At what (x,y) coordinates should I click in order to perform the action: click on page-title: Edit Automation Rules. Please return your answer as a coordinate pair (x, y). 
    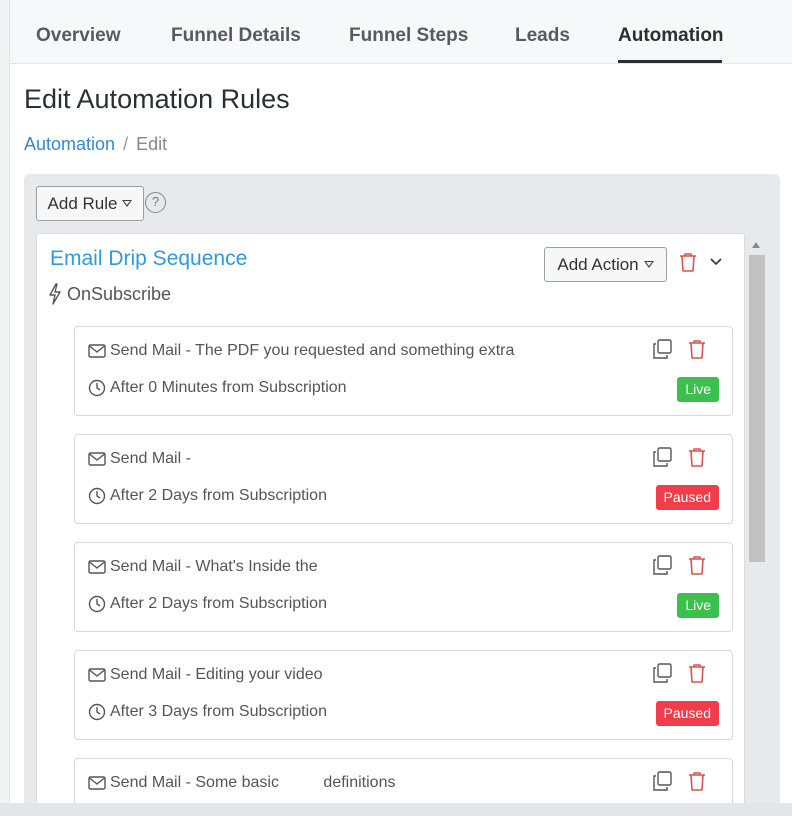
    Looking at the image, I should click on (157, 99).